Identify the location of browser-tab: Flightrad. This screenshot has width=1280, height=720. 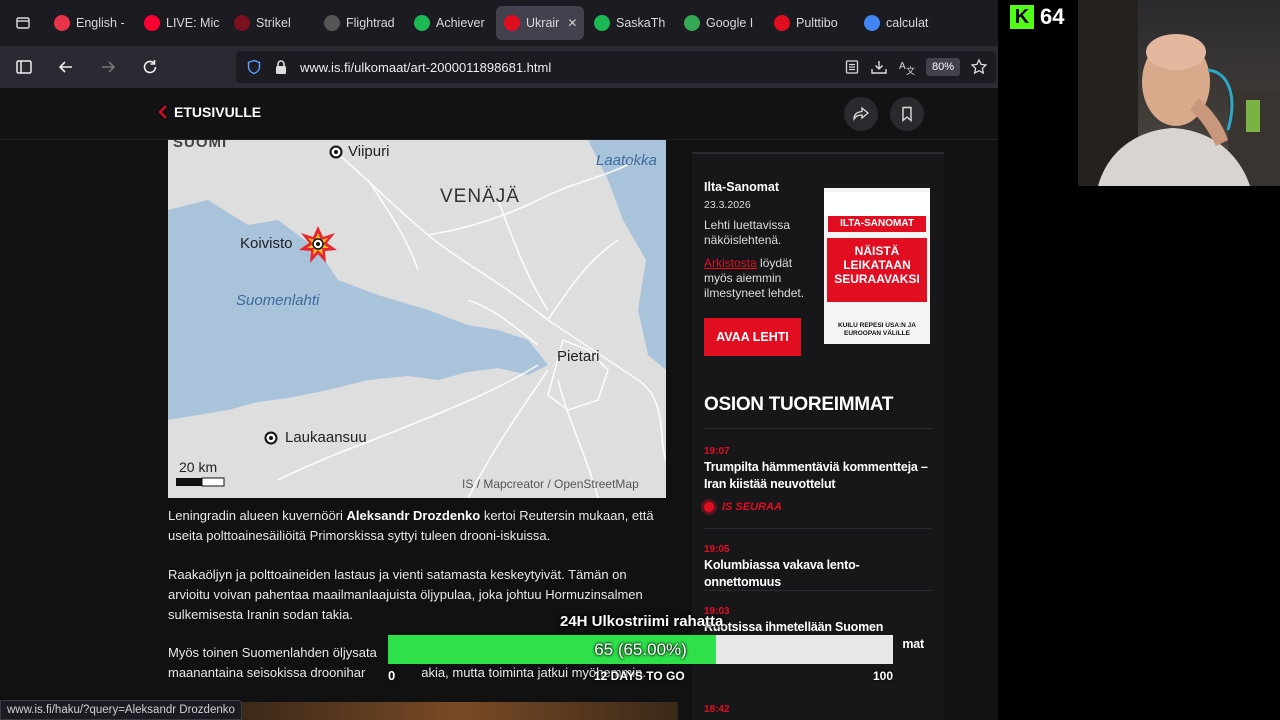
(360, 23).